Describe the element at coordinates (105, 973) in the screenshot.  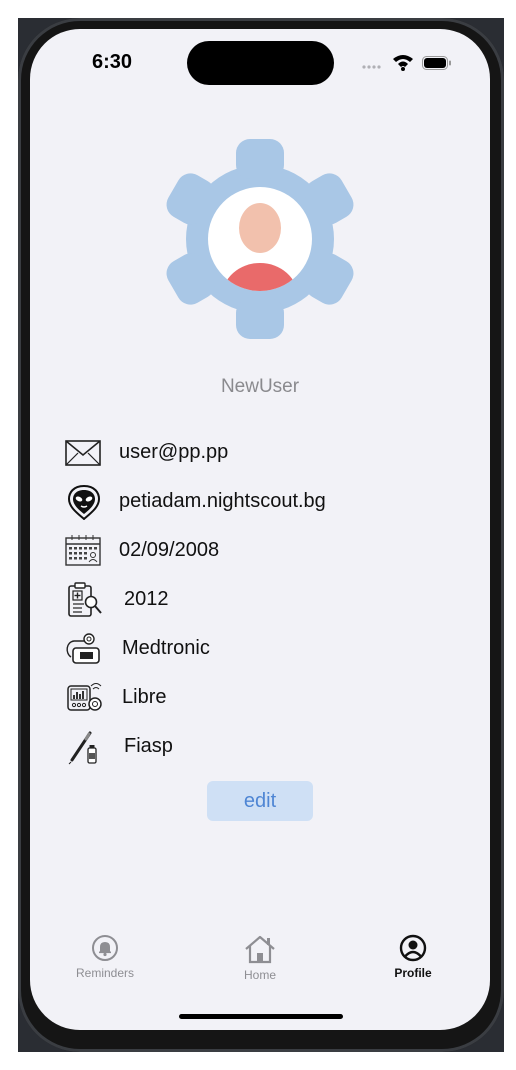
I see `tab-reminders-label: Reminders` at that location.